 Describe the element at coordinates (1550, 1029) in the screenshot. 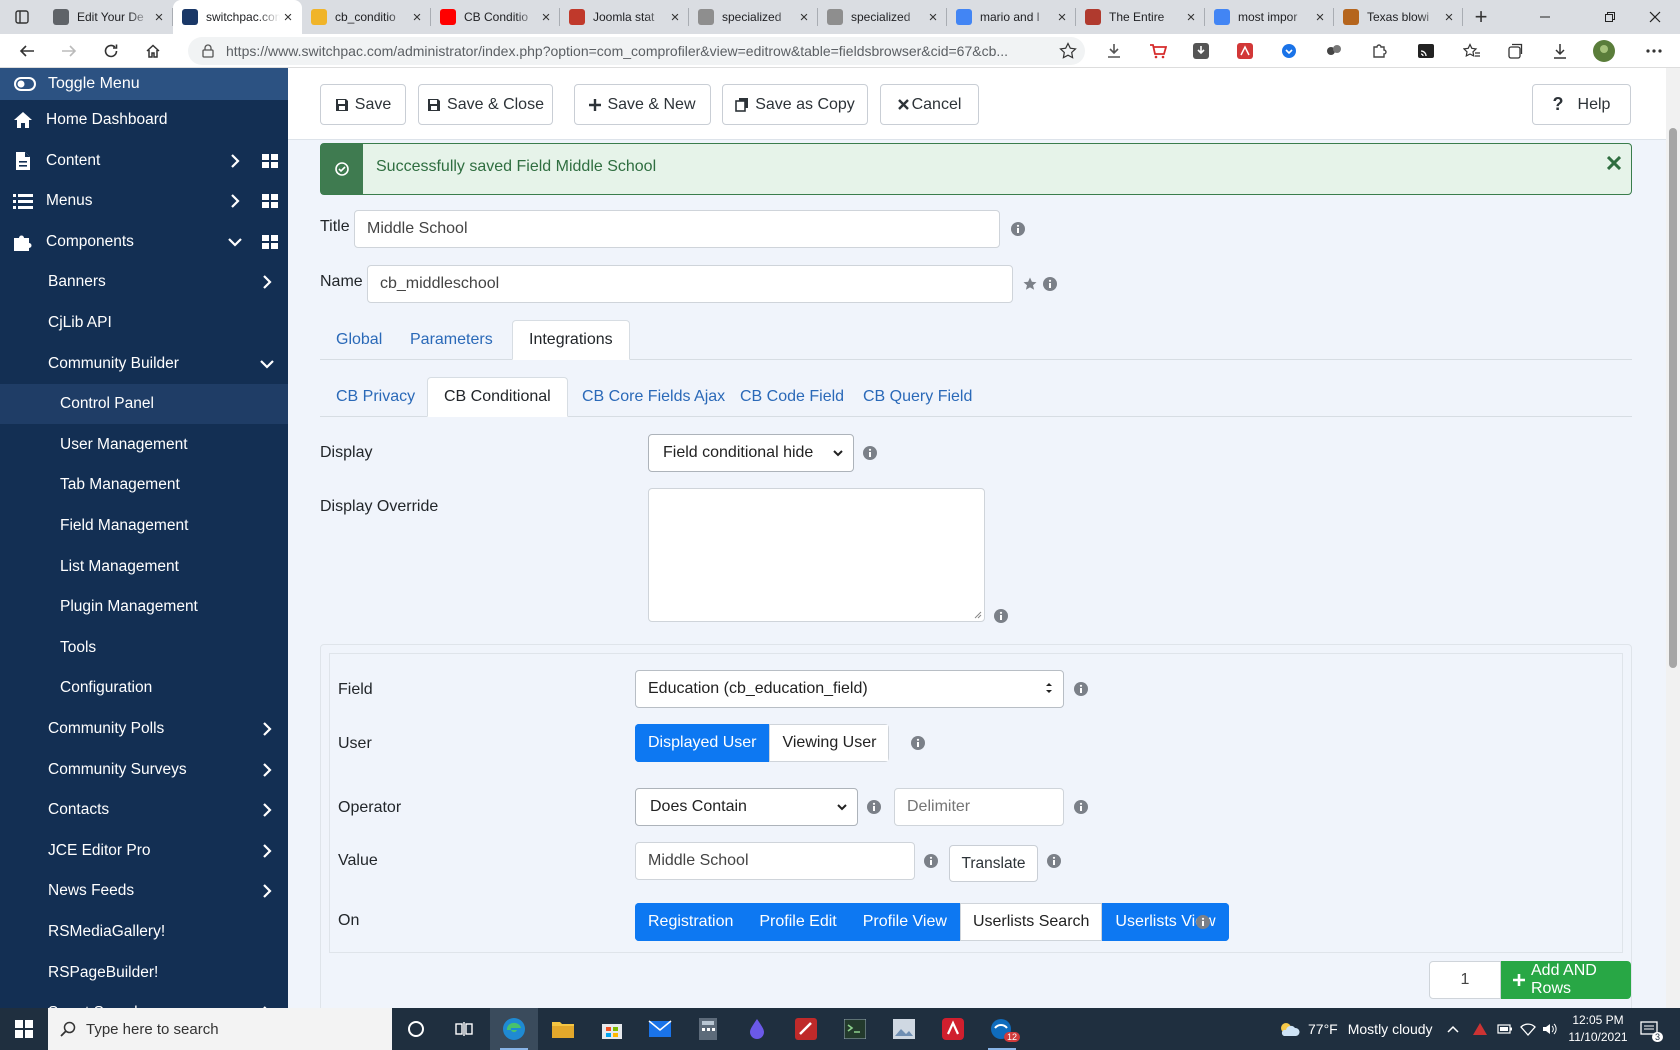

I see `volume-icon` at that location.